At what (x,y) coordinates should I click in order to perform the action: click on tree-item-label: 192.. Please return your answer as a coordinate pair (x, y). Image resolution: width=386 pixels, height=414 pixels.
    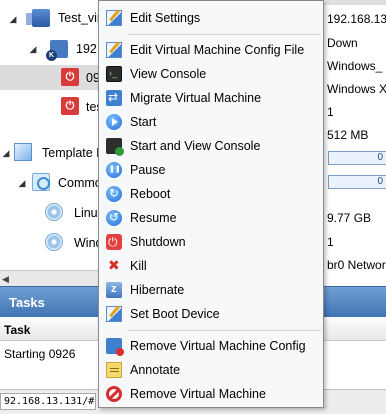
    Looking at the image, I should click on (88, 49).